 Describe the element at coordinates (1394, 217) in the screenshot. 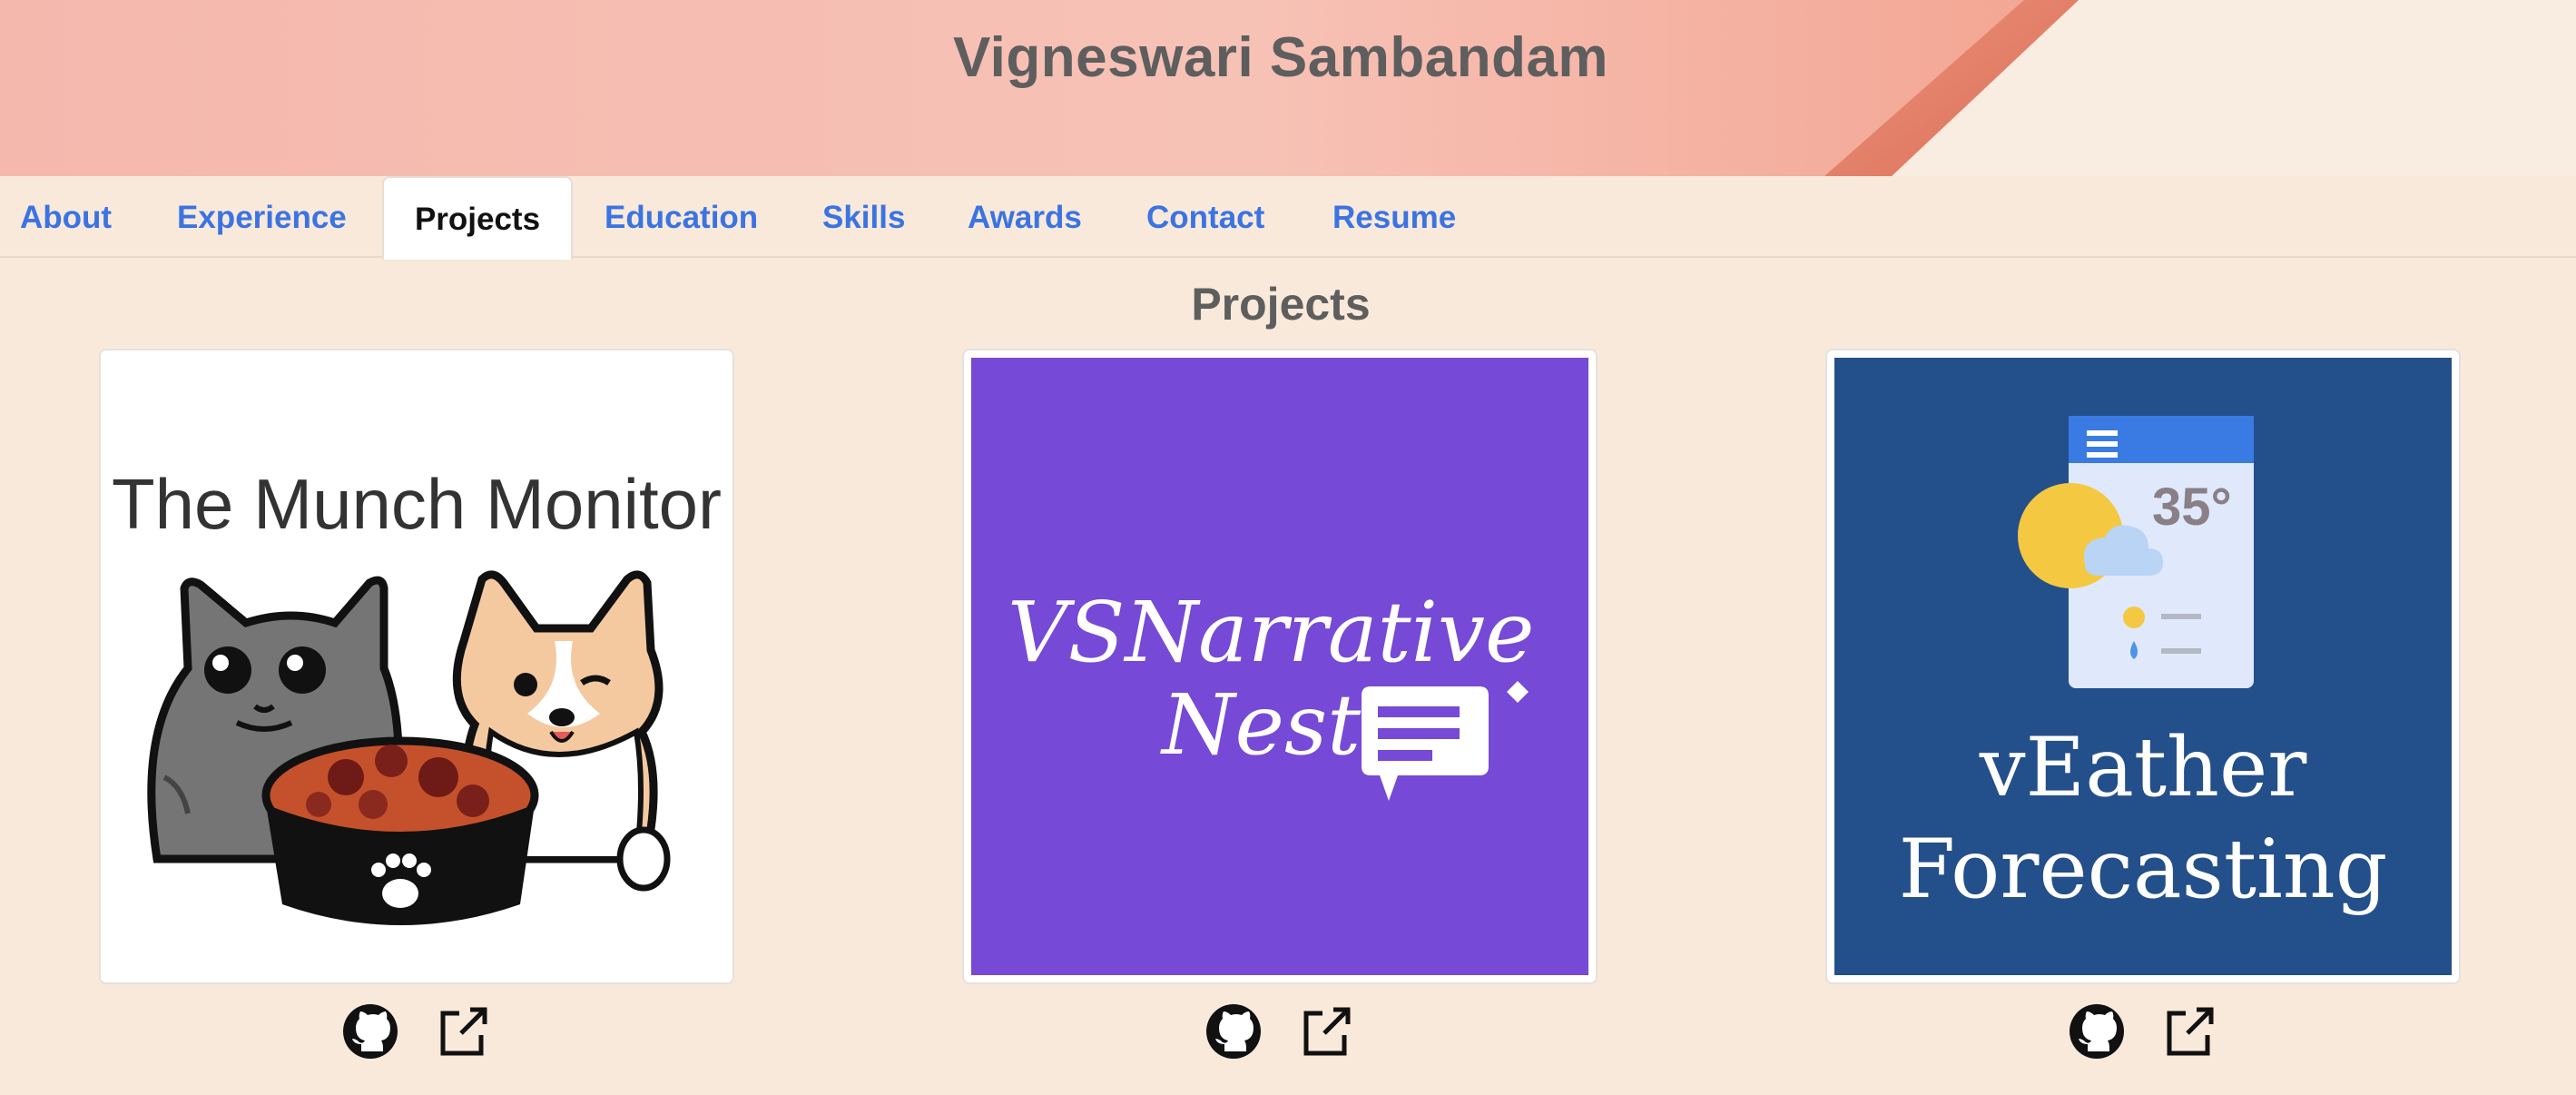

I see `tab-resume: Resume` at that location.